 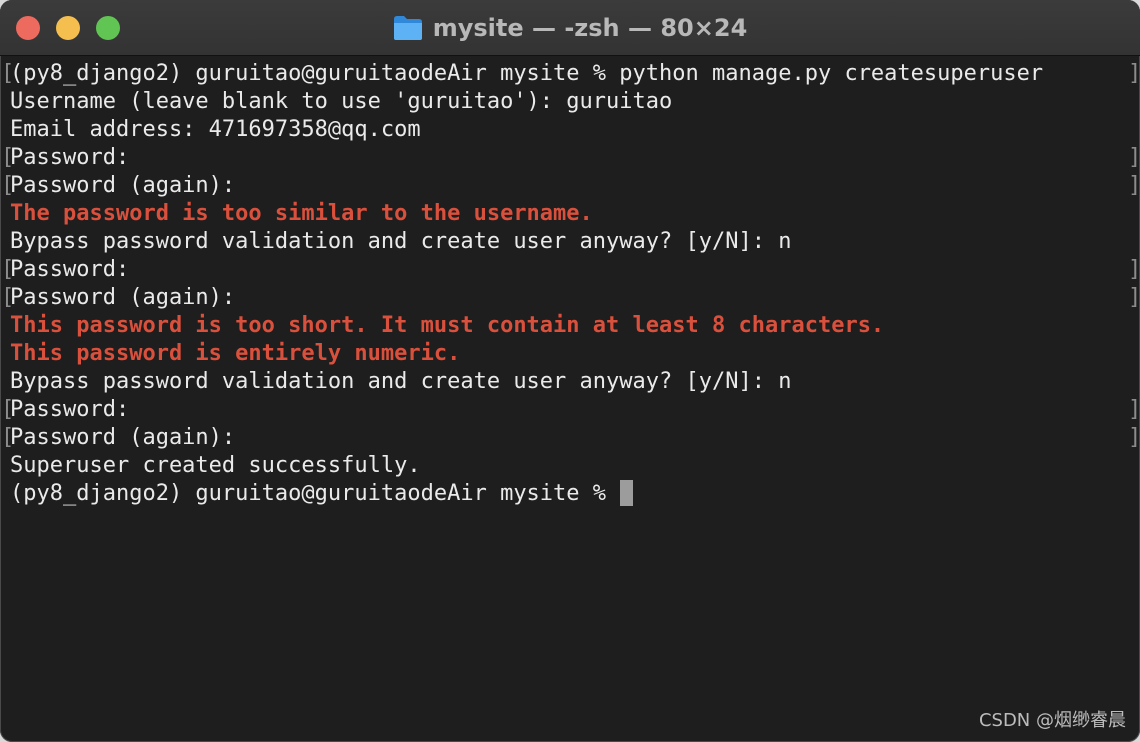 I want to click on line-text: Email address: 471697358@qq.com, so click(x=215, y=129).